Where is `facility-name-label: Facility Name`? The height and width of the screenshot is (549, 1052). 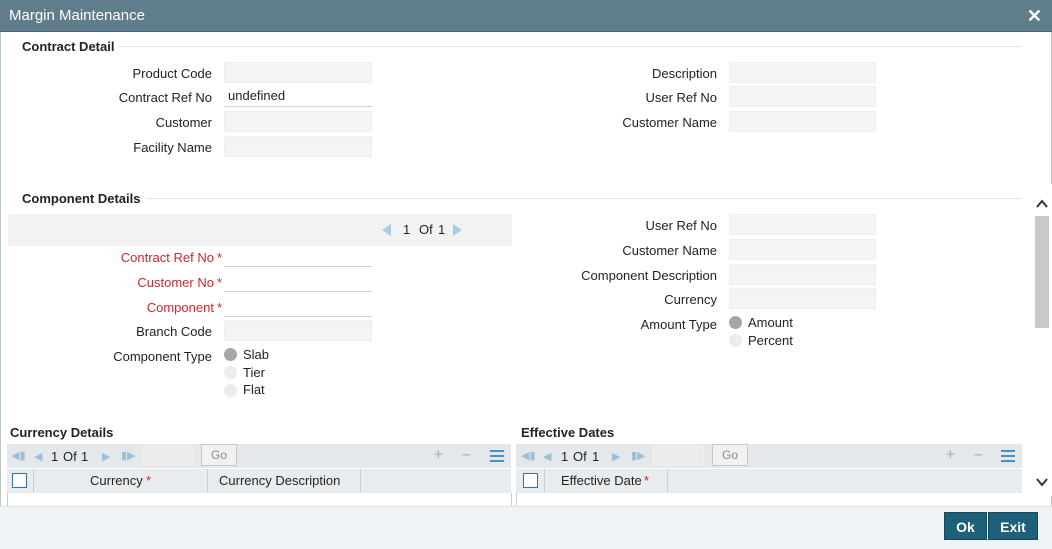
facility-name-label: Facility Name is located at coordinates (172, 147).